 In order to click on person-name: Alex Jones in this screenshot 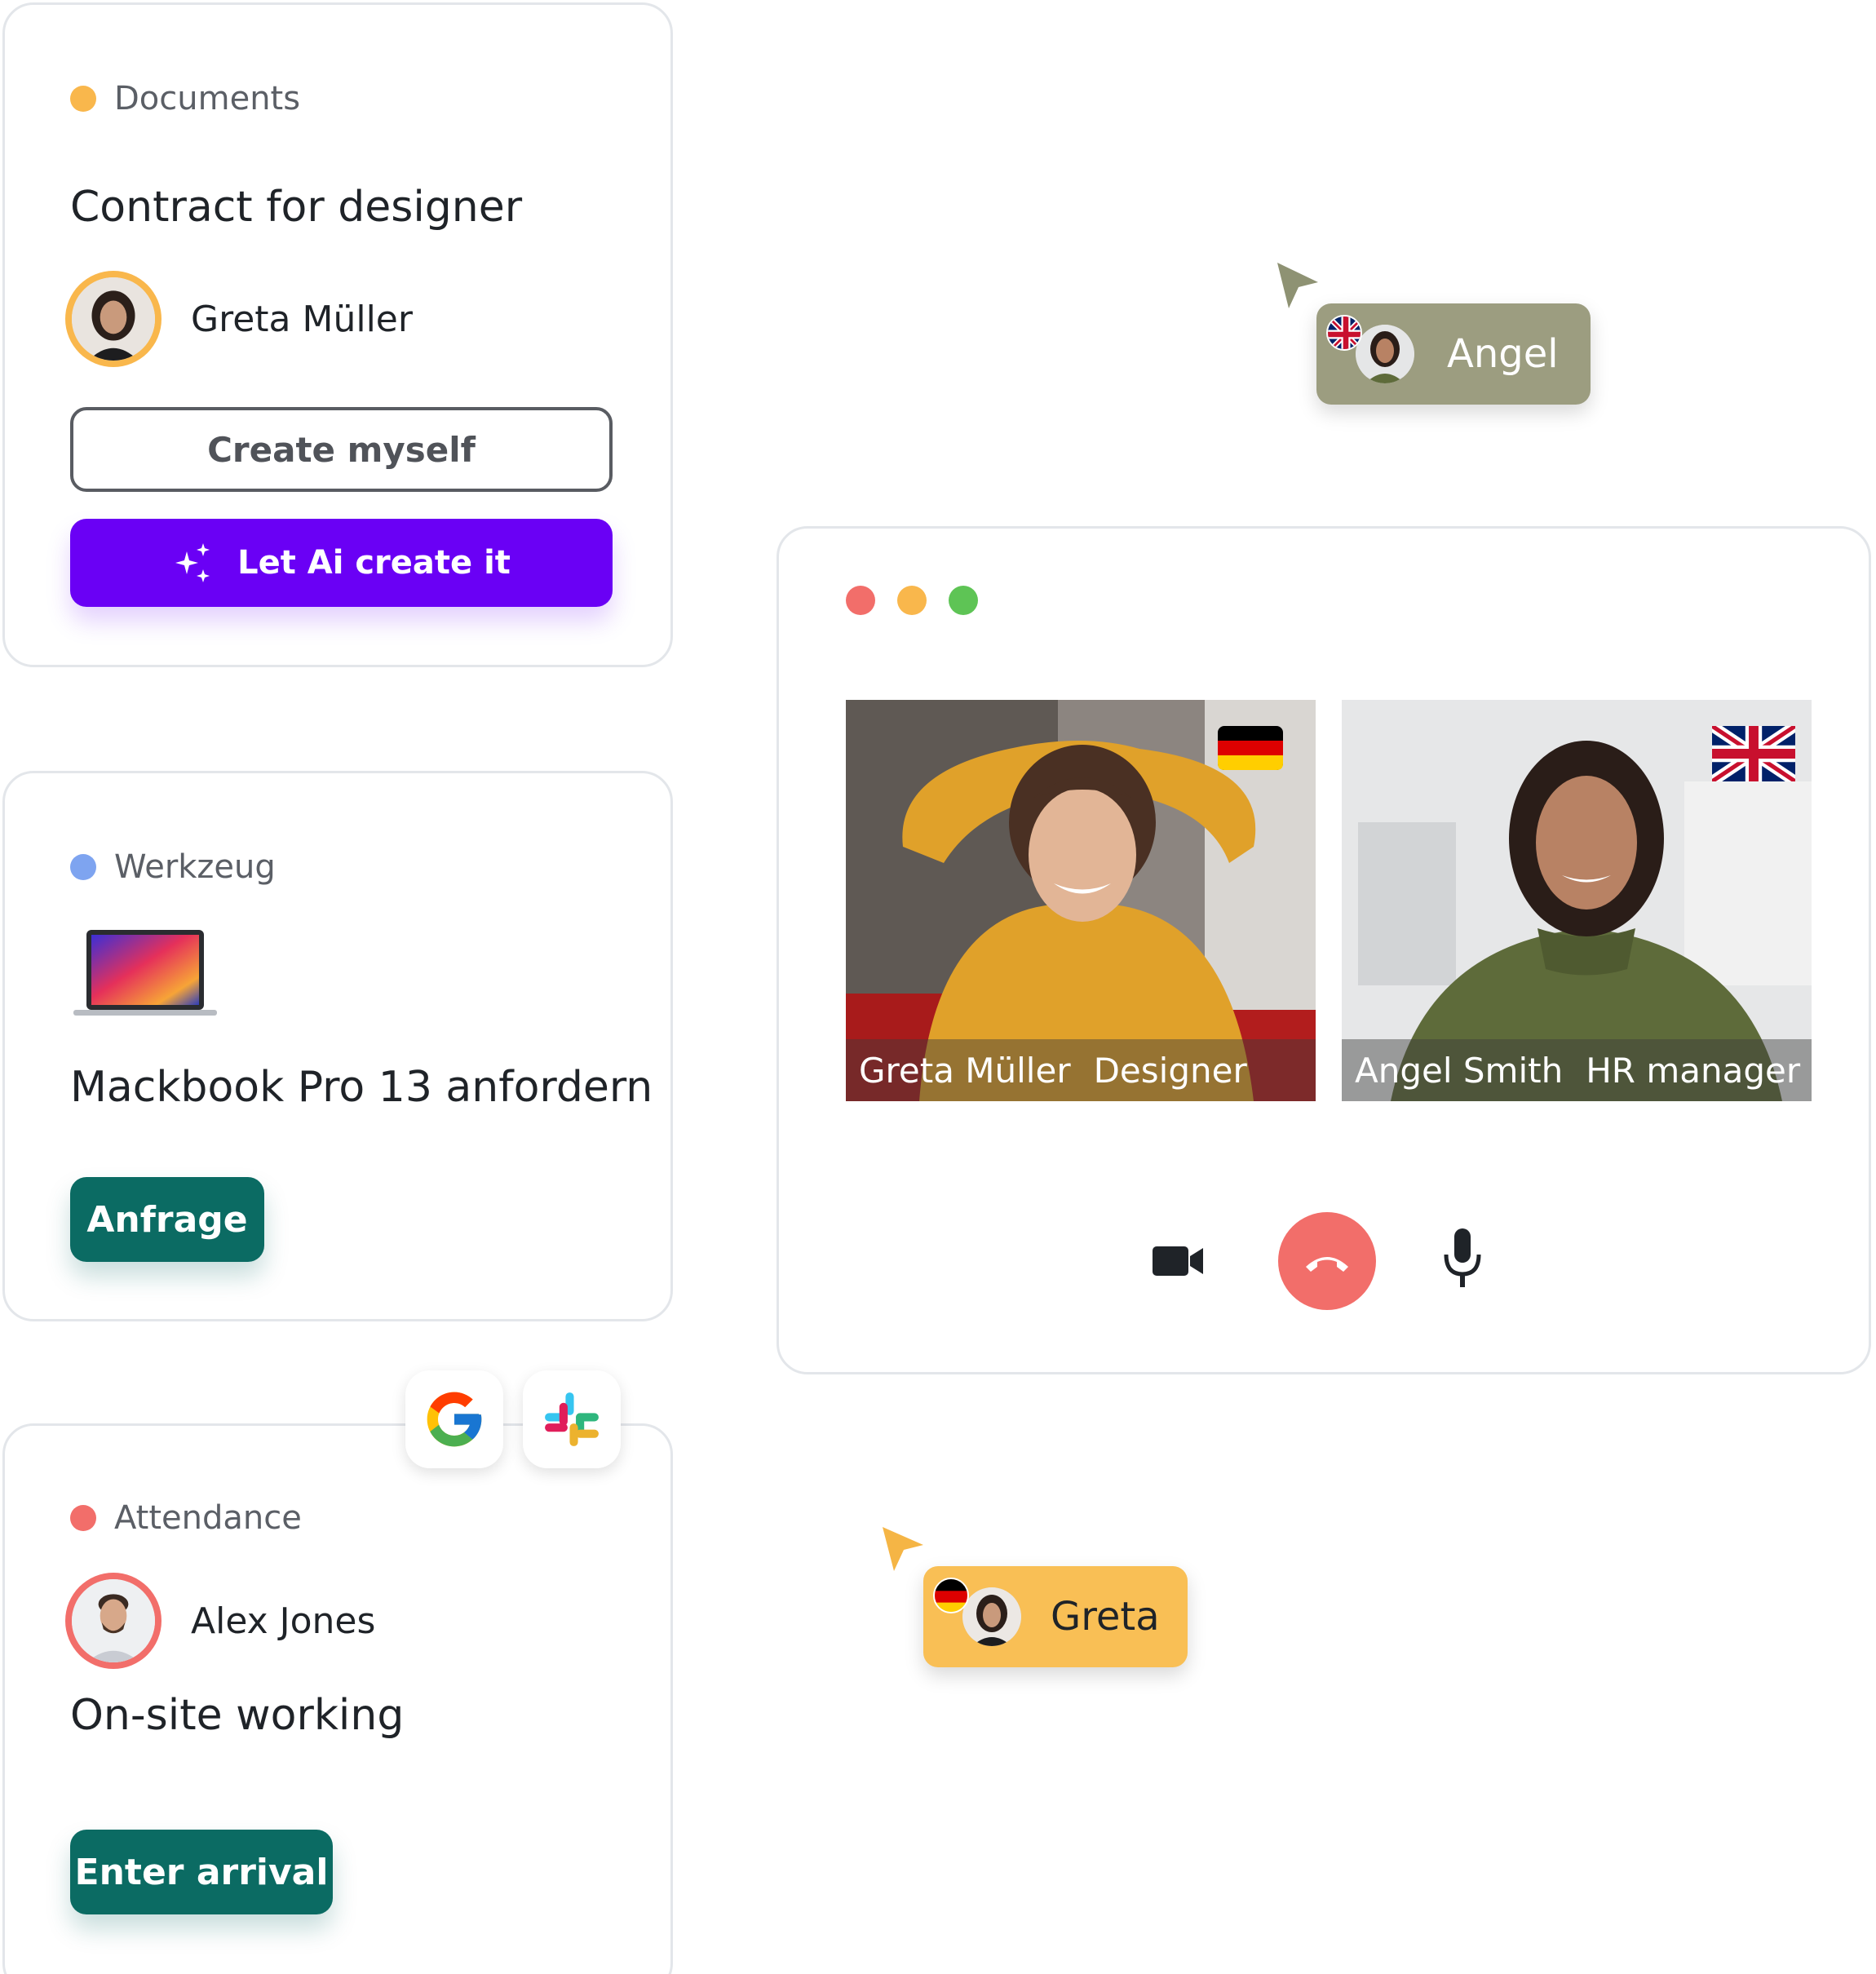, I will do `click(283, 1621)`.